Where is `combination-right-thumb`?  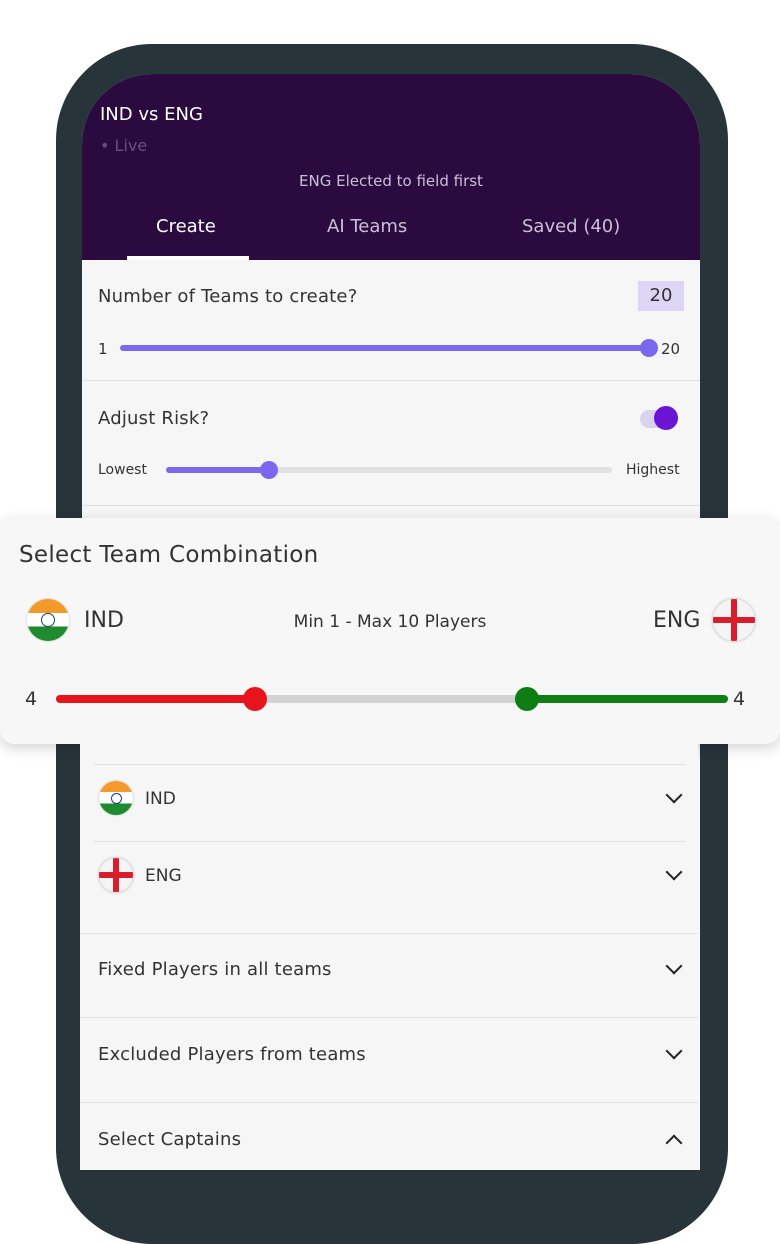
combination-right-thumb is located at coordinates (527, 699).